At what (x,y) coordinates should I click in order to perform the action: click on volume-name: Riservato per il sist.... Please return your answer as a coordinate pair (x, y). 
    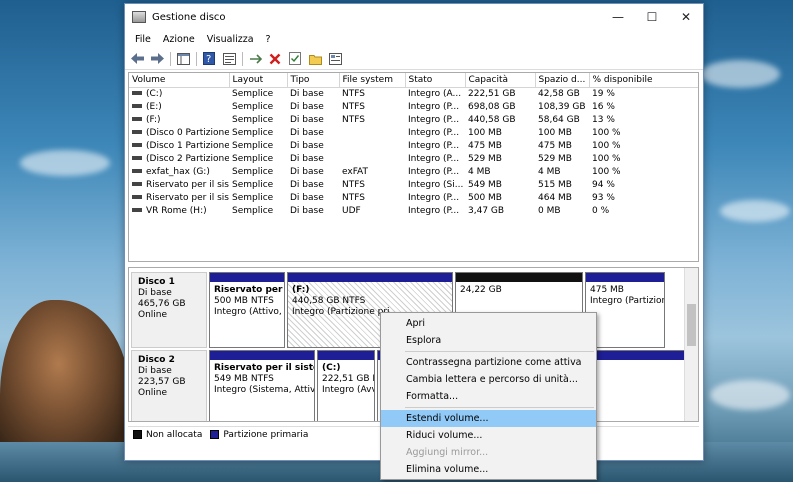
    Looking at the image, I should click on (187, 197).